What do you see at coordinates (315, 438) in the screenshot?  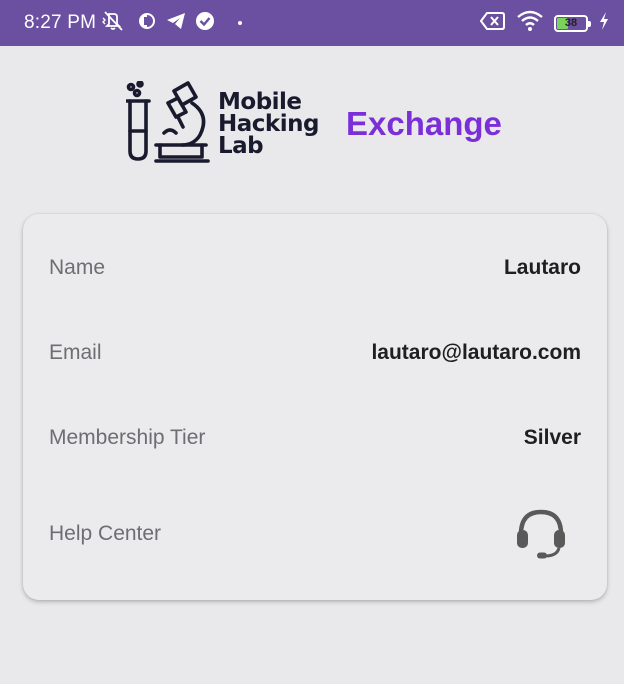 I see `membership-tier-row: Membership Tier Silver` at bounding box center [315, 438].